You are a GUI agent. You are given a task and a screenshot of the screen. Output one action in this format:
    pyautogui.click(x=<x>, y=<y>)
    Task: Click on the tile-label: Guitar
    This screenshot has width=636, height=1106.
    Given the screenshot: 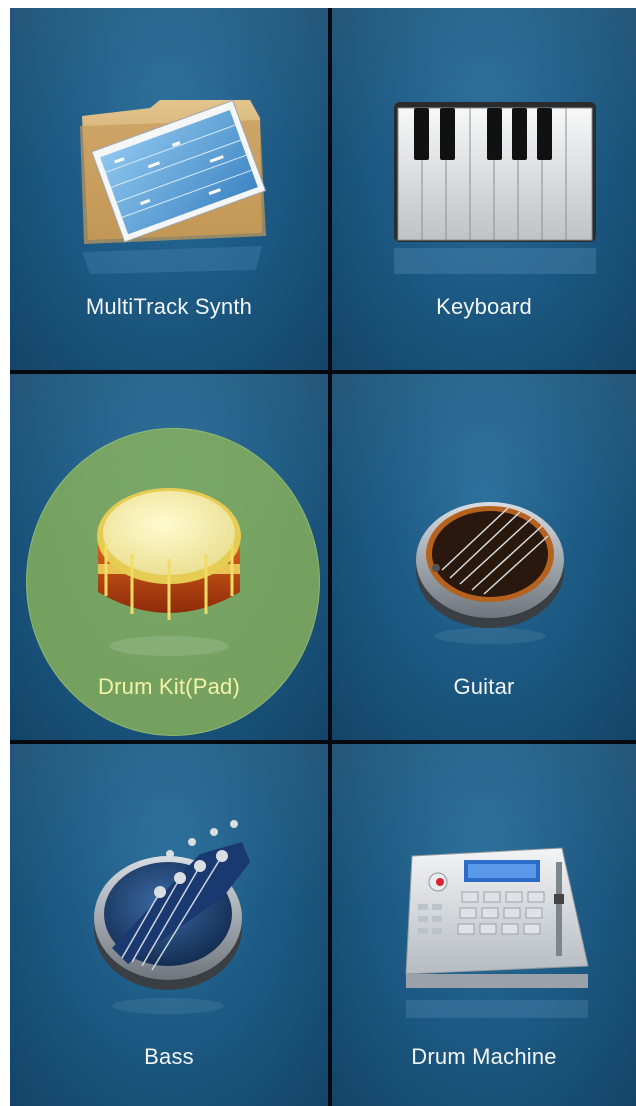 What is the action you would take?
    pyautogui.click(x=484, y=686)
    